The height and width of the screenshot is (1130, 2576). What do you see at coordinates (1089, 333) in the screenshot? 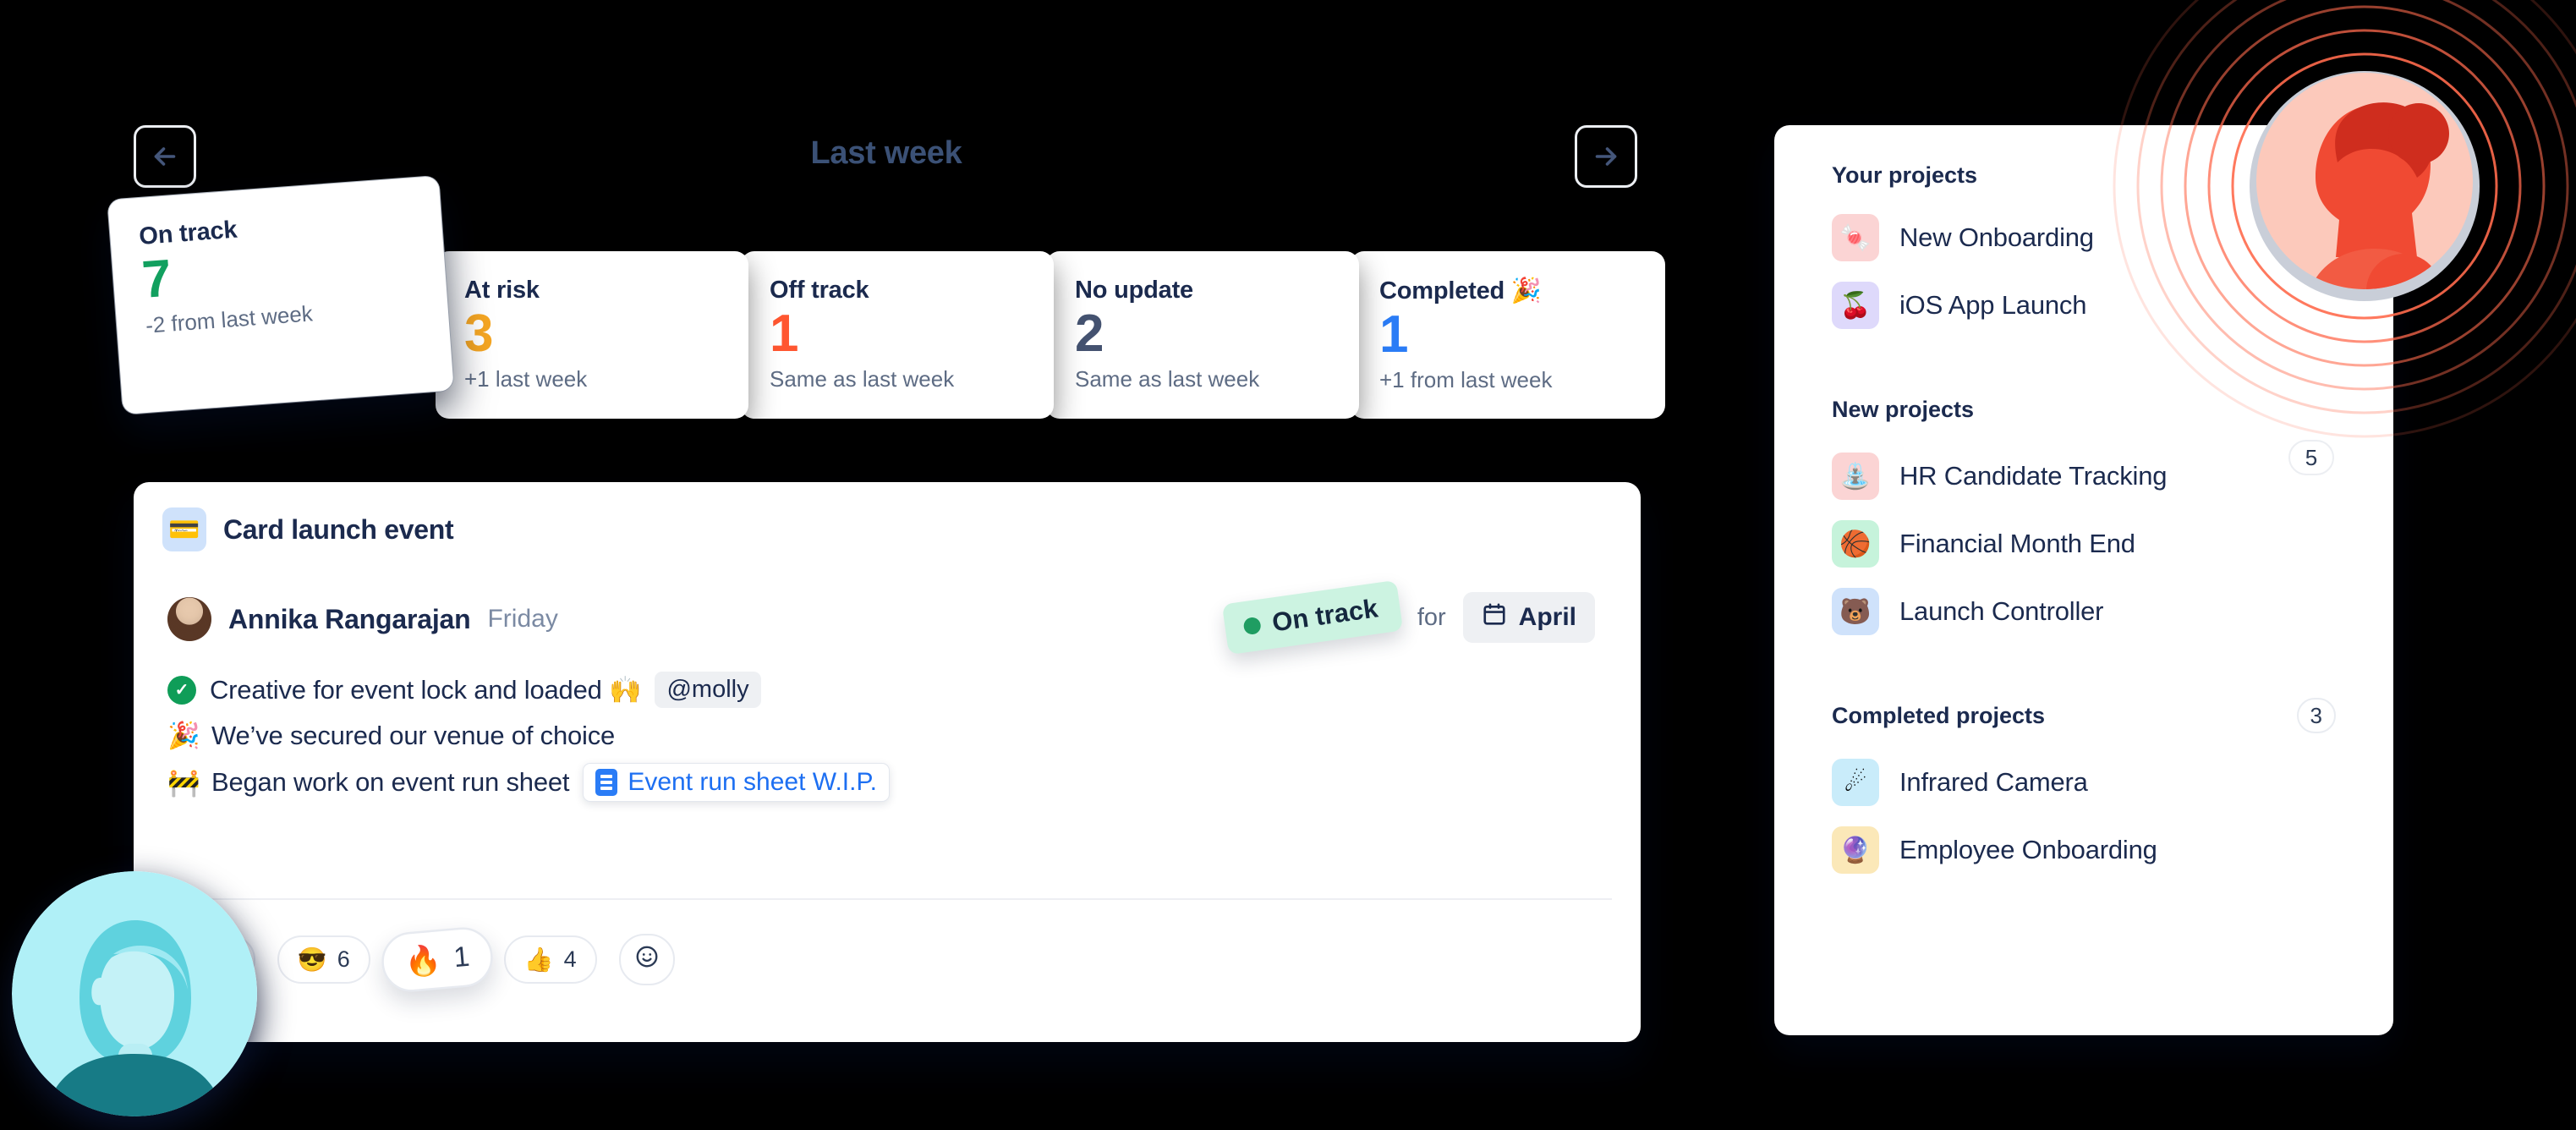
I see `stat-value: 2` at bounding box center [1089, 333].